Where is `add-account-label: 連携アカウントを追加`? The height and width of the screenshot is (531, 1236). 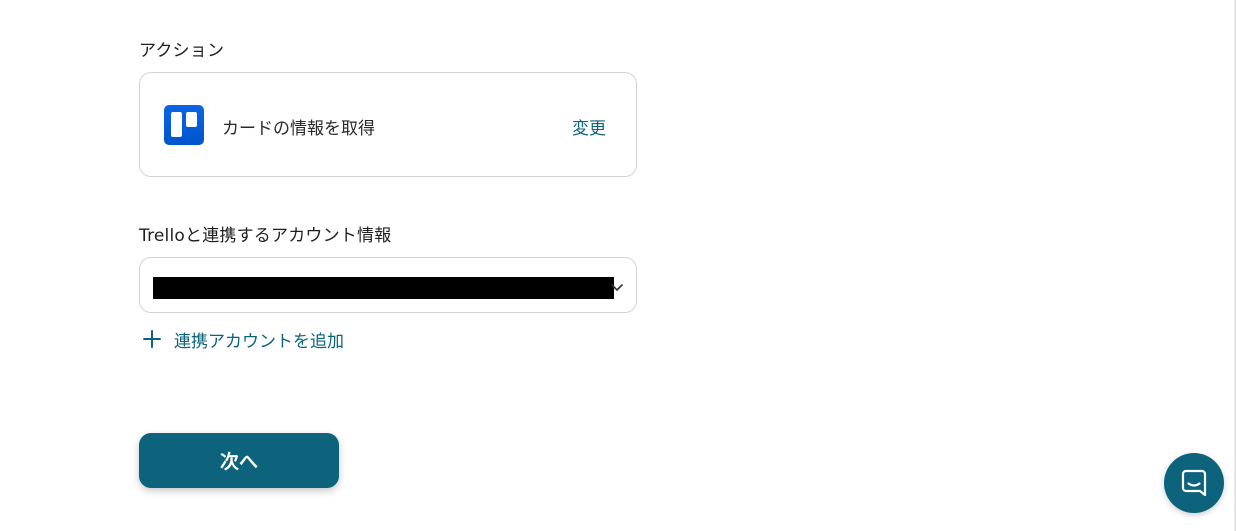 add-account-label: 連携アカウントを追加 is located at coordinates (259, 341).